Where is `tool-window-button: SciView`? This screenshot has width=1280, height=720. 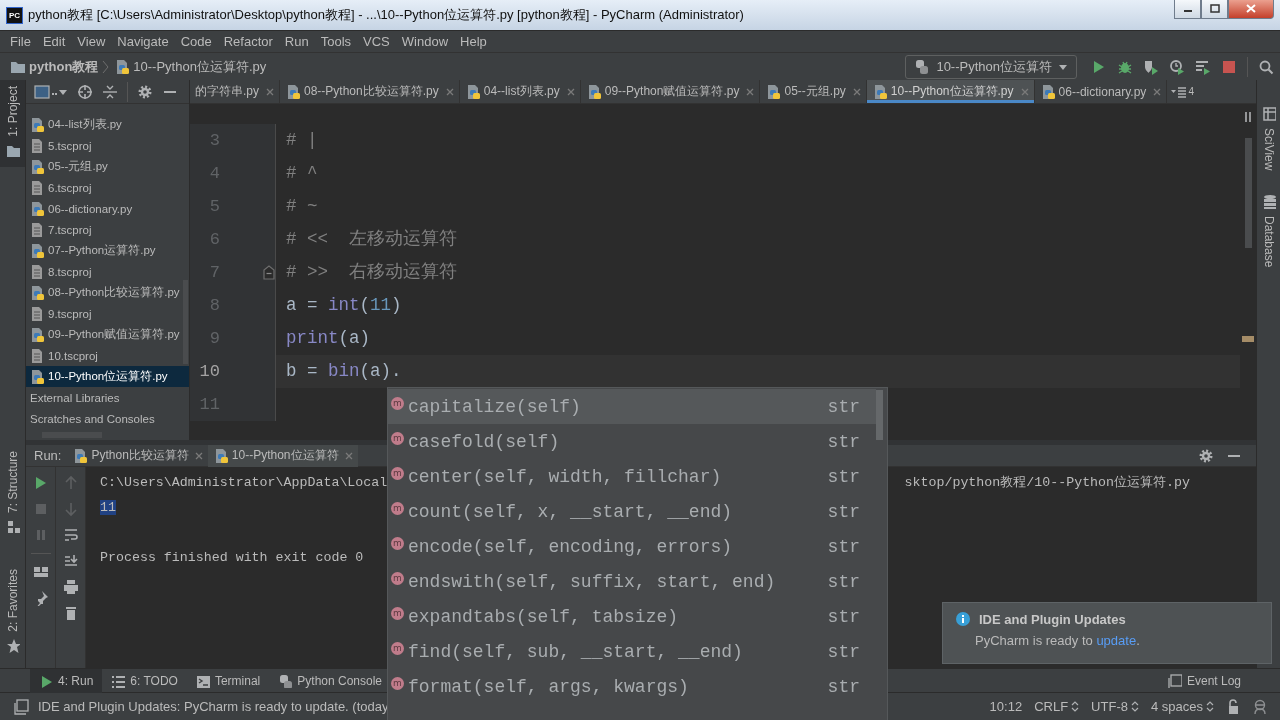 tool-window-button: SciView is located at coordinates (1268, 139).